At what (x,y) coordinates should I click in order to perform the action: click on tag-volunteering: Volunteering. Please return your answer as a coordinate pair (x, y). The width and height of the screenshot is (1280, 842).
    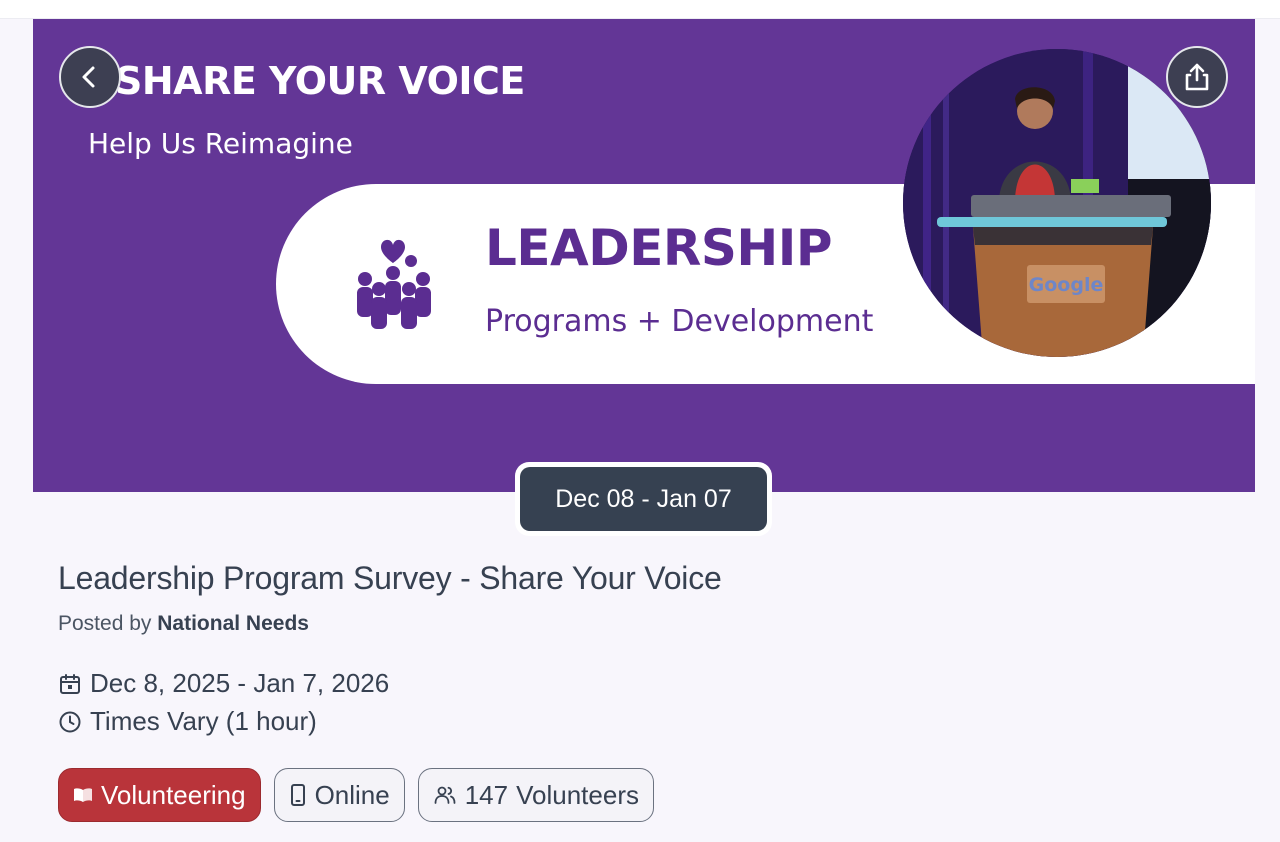
    Looking at the image, I should click on (159, 795).